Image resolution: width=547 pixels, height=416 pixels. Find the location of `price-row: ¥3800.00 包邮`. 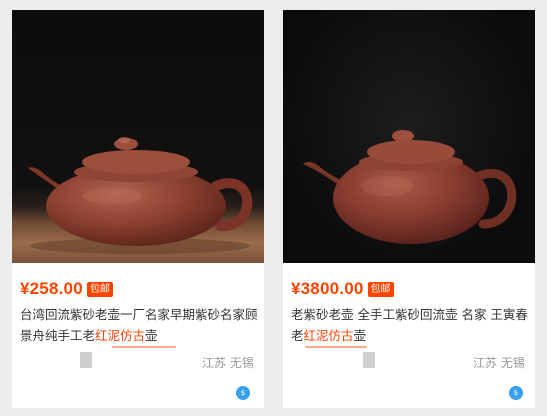

price-row: ¥3800.00 包邮 is located at coordinates (342, 289).